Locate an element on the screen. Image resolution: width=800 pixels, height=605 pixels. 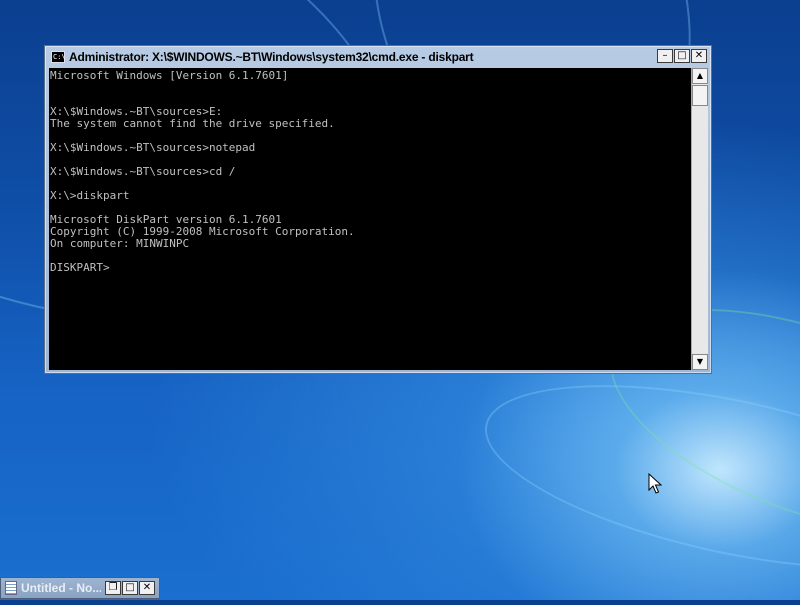
vertical-scrollbar: ▲ ▼ is located at coordinates (699, 219).